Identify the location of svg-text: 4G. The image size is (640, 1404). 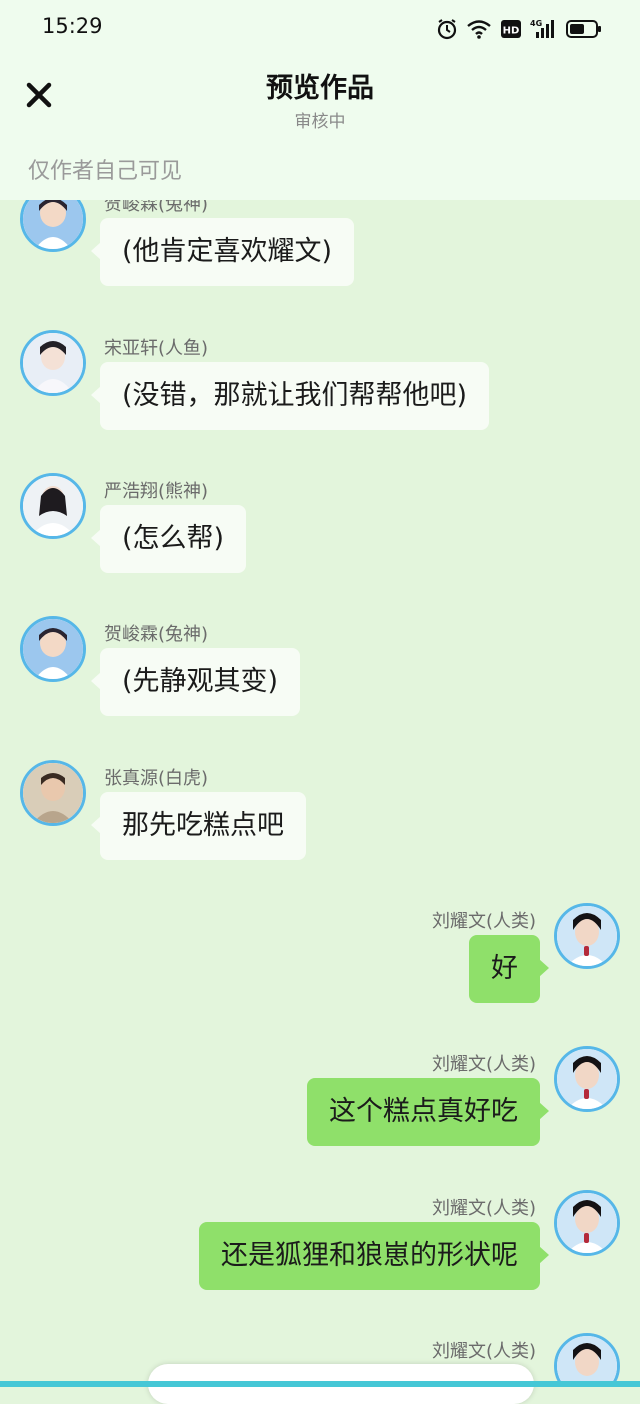
(536, 23).